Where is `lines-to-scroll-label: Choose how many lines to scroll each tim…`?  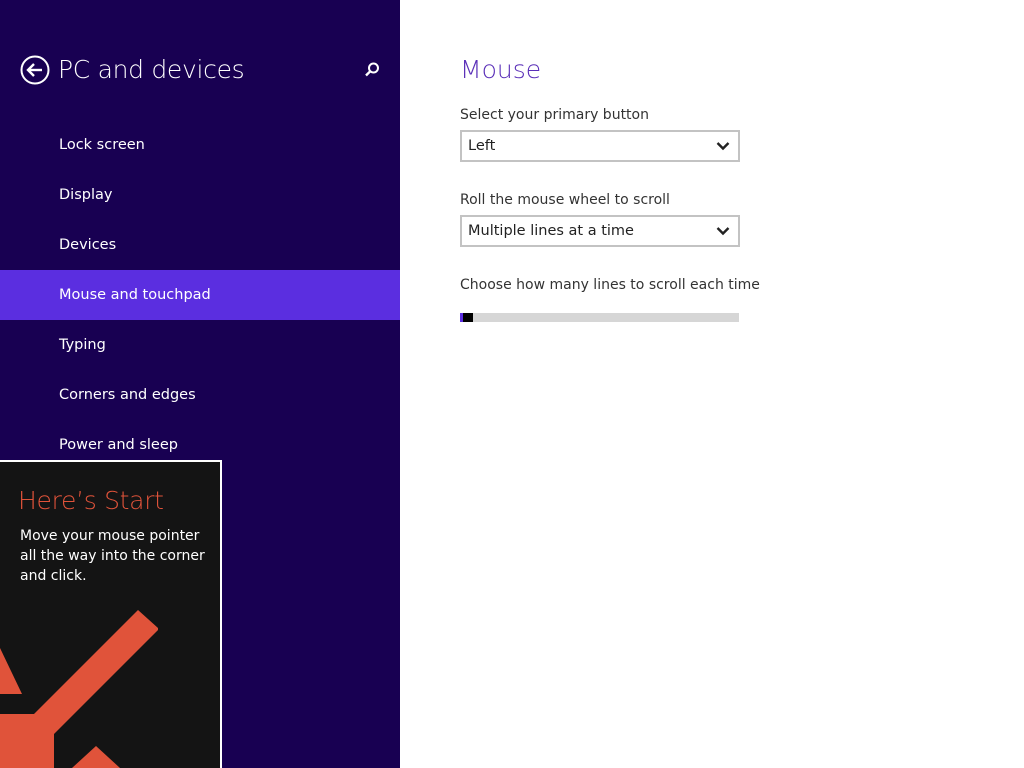 lines-to-scroll-label: Choose how many lines to scroll each tim… is located at coordinates (610, 285).